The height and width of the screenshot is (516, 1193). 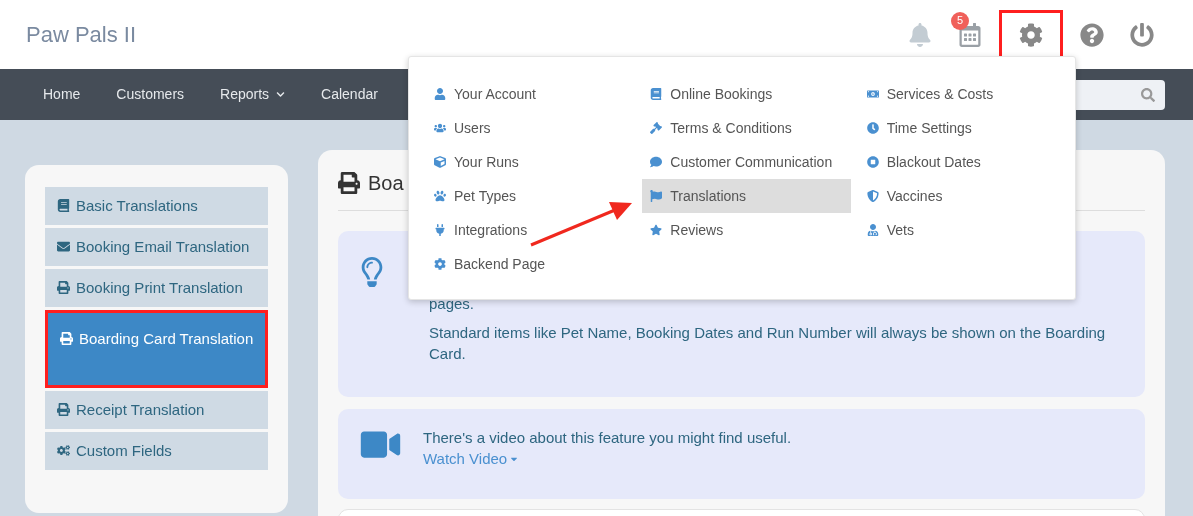 I want to click on nav-link: Home, so click(x=62, y=94).